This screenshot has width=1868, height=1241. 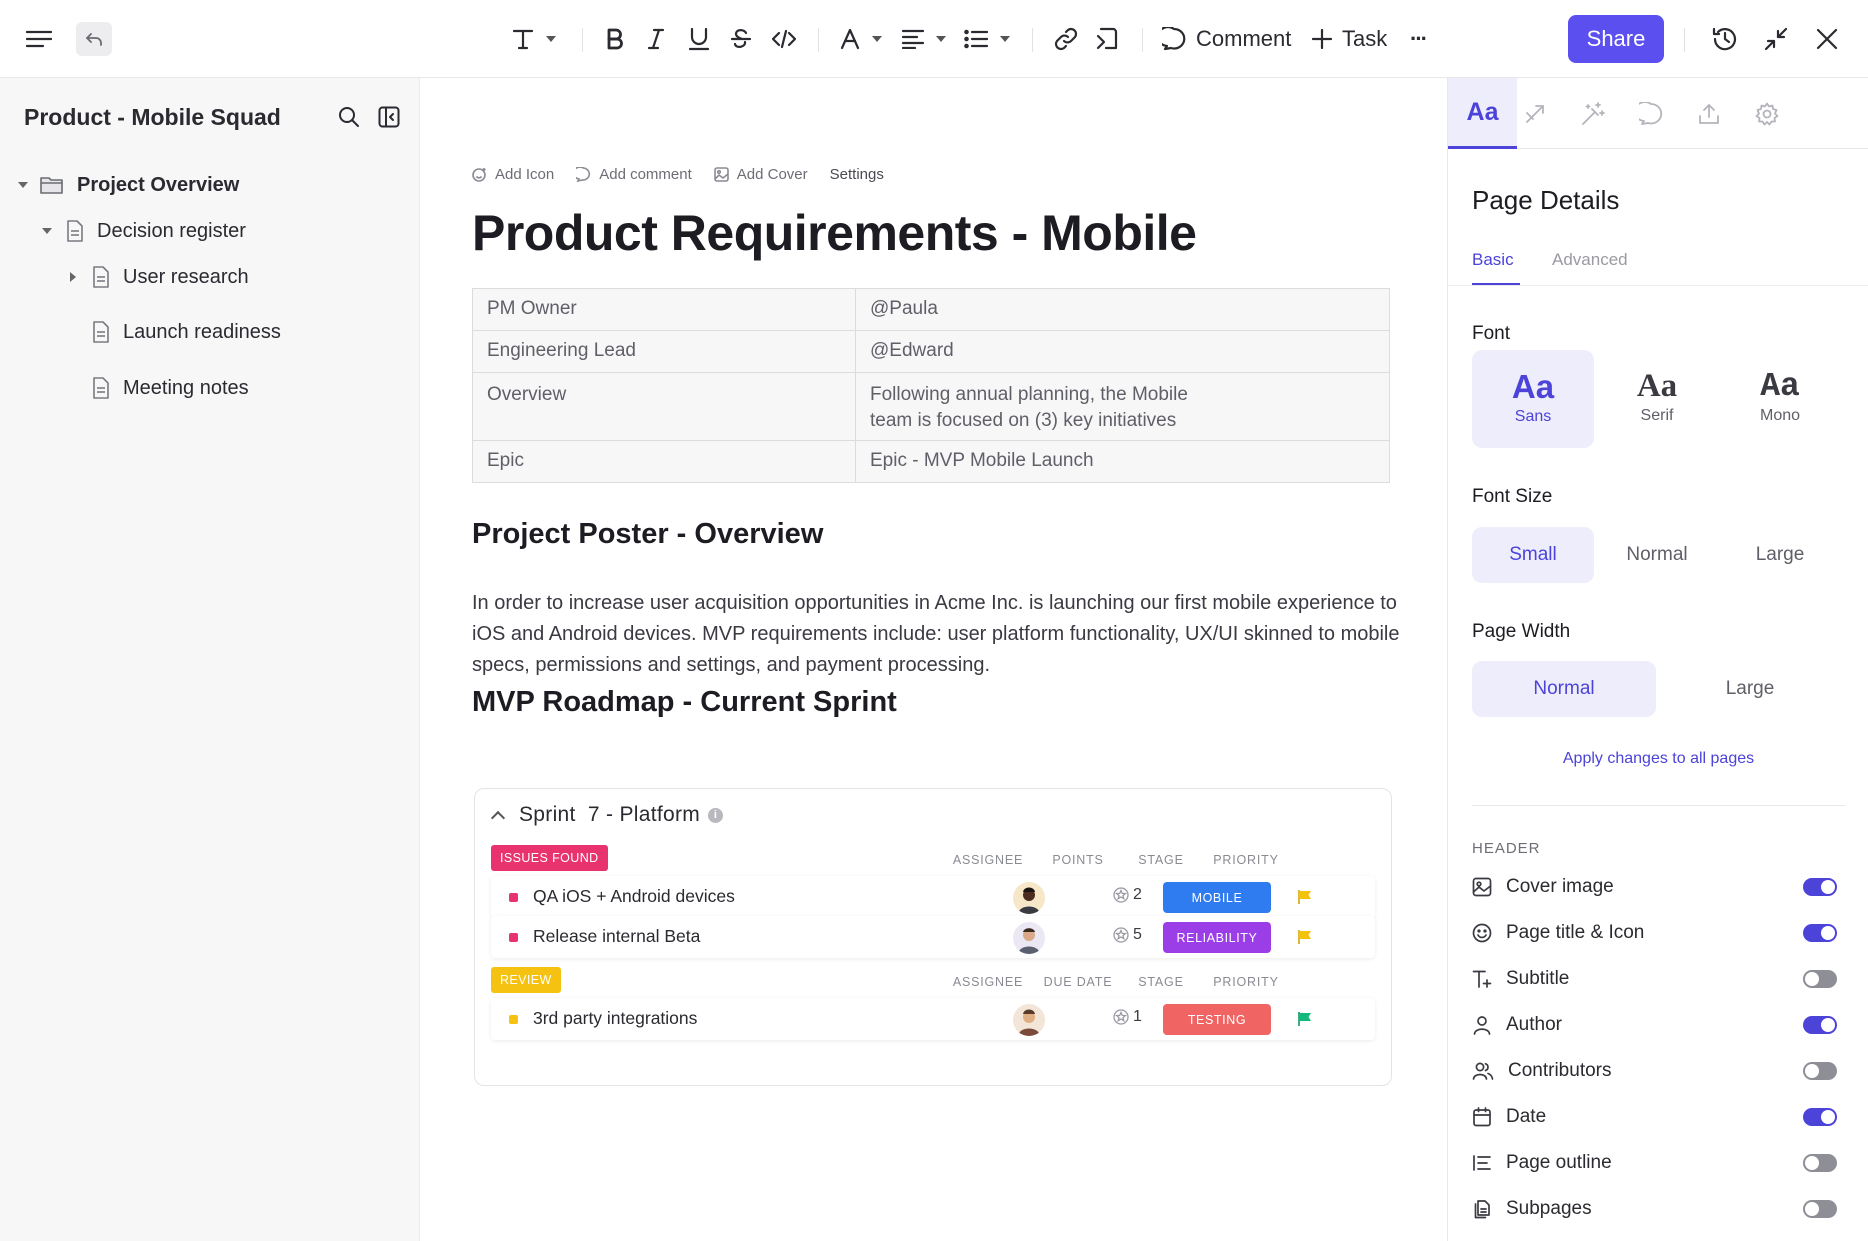 I want to click on tree-item-project-overview: Project Overview, so click(x=128, y=185).